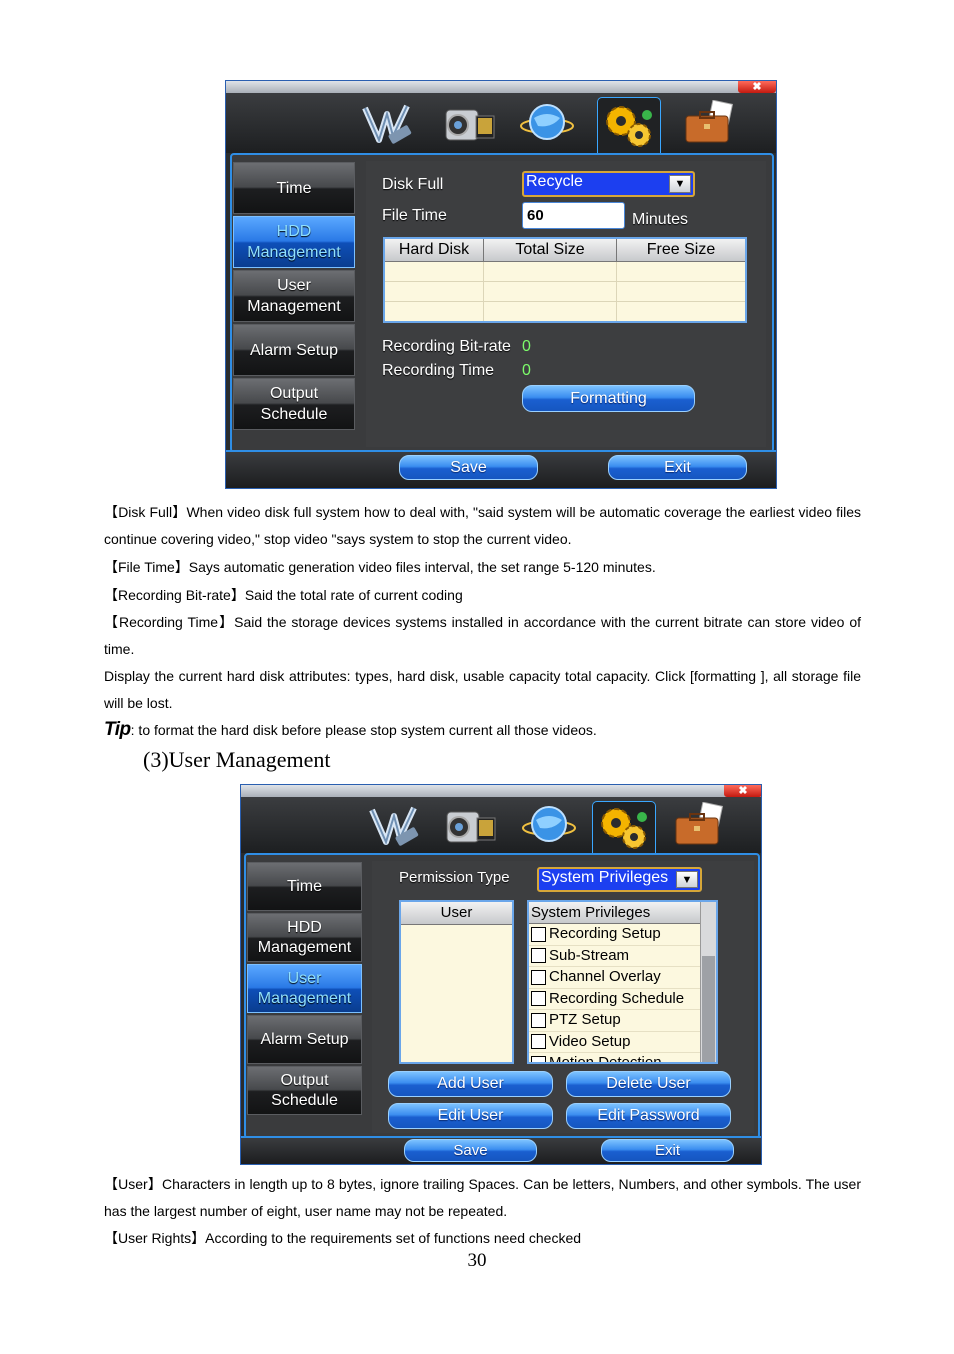 The width and height of the screenshot is (954, 1354). Describe the element at coordinates (605, 877) in the screenshot. I see `permission-type-value: System Privileges` at that location.